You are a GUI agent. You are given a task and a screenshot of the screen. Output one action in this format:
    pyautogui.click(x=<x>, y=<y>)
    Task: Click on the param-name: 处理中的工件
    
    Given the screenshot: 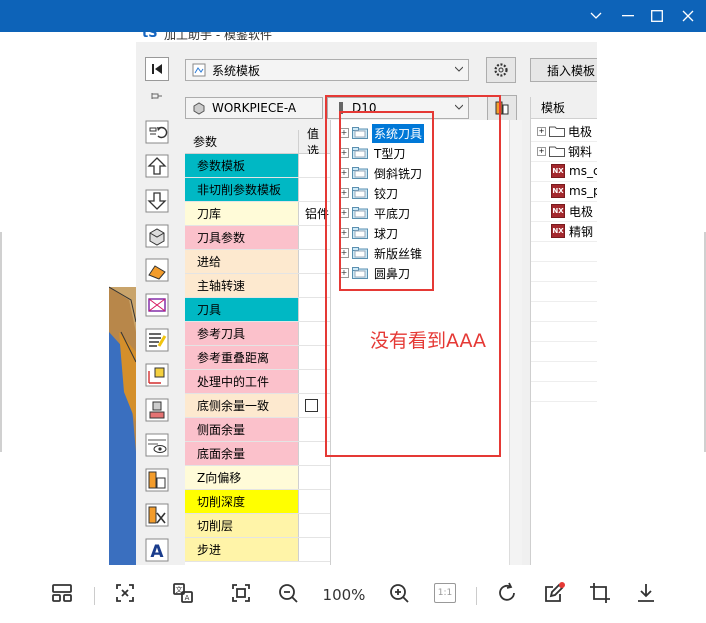 What is the action you would take?
    pyautogui.click(x=242, y=381)
    